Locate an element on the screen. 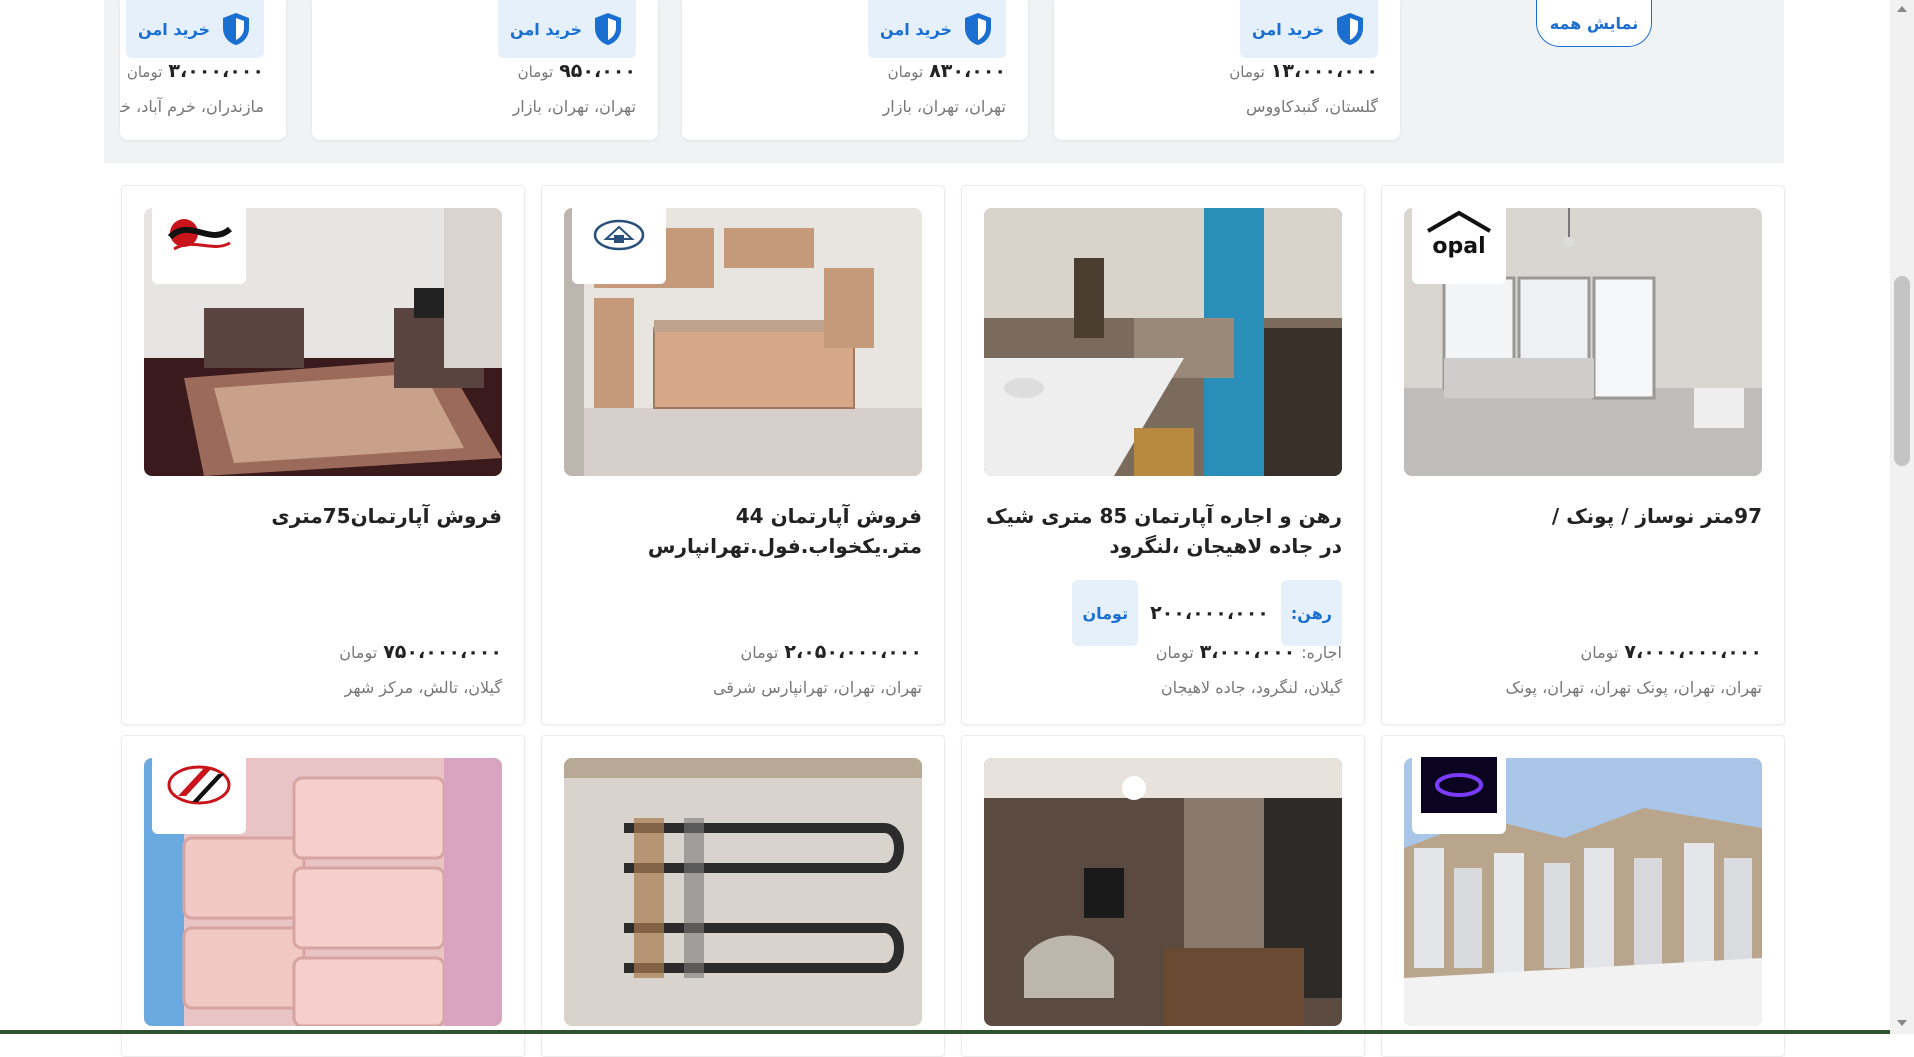 Image resolution: width=1914 pixels, height=1057 pixels. deposit-label: رهن: is located at coordinates (1311, 613).